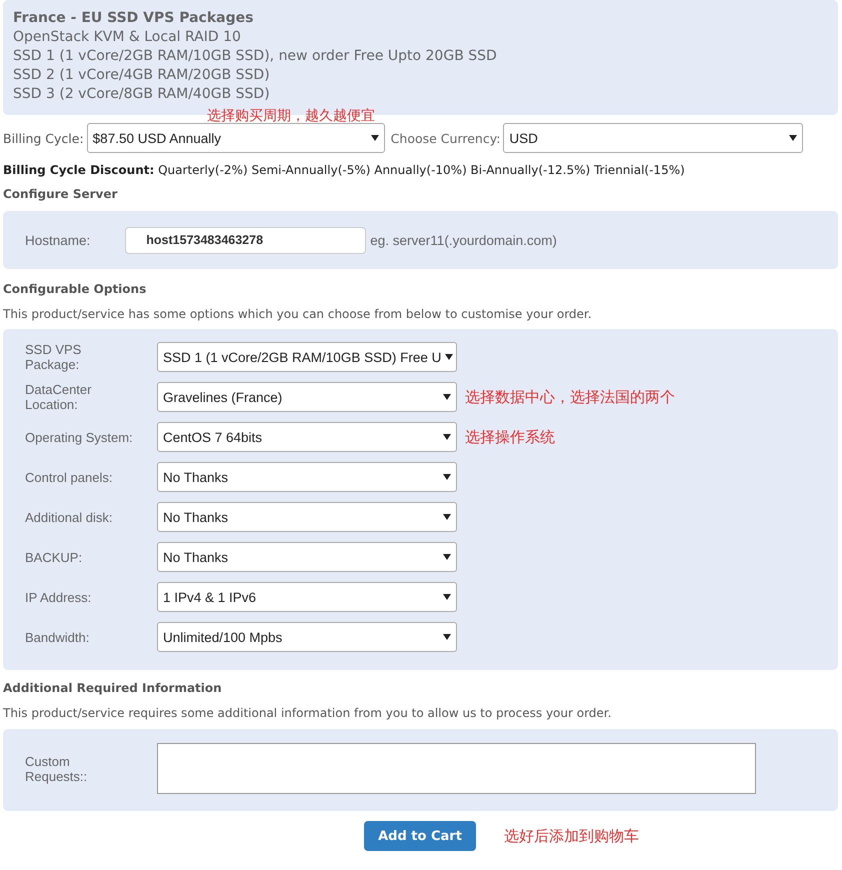 The width and height of the screenshot is (842, 870). What do you see at coordinates (463, 240) in the screenshot?
I see `hint-text: eg. server11(.yourdomain.com)` at bounding box center [463, 240].